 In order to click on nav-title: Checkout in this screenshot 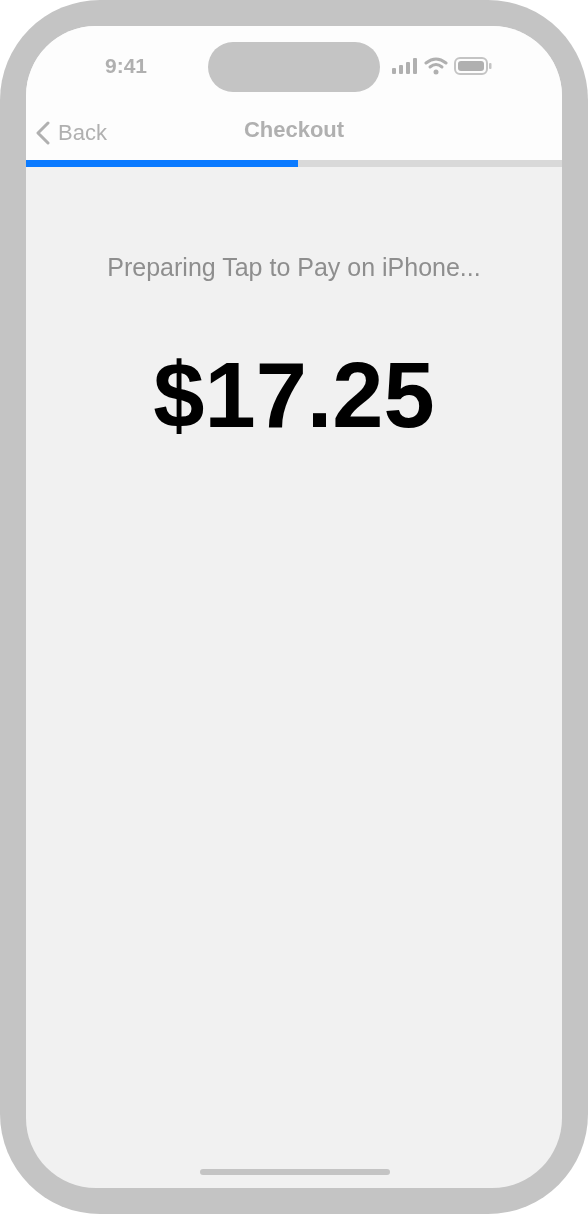, I will do `click(294, 129)`.